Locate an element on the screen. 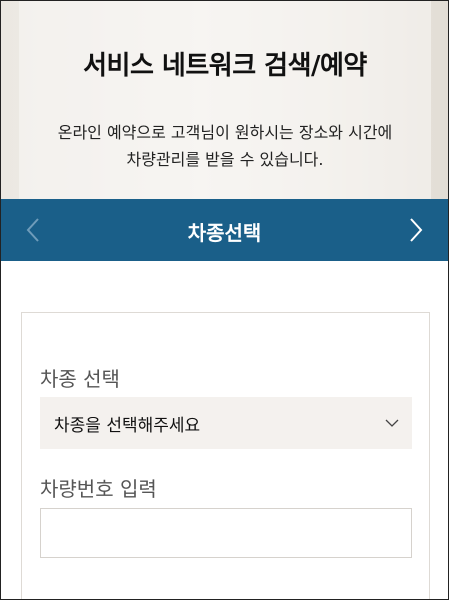 The width and height of the screenshot is (449, 600). vehicle-number-input is located at coordinates (226, 533).